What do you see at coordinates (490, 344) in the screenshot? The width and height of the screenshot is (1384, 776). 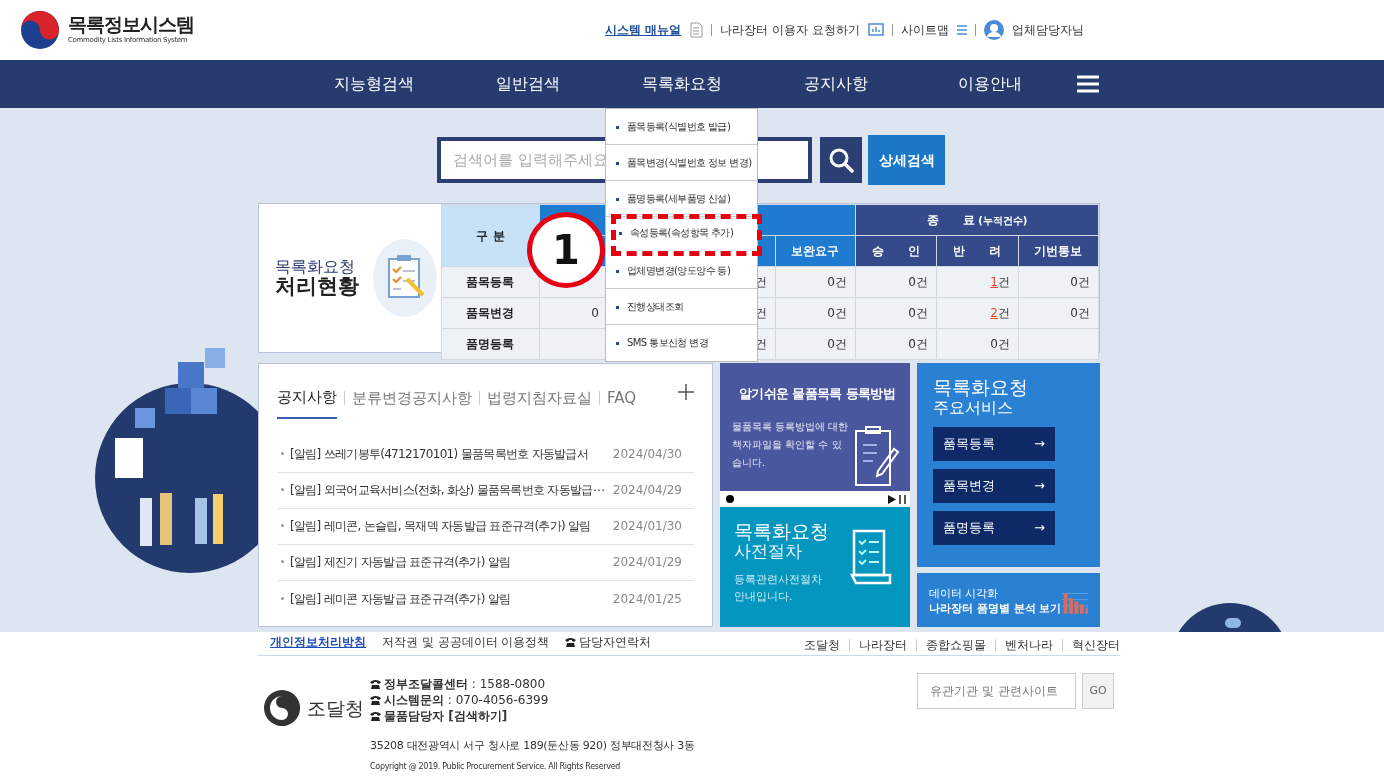 I see `row-label: 품명등록` at bounding box center [490, 344].